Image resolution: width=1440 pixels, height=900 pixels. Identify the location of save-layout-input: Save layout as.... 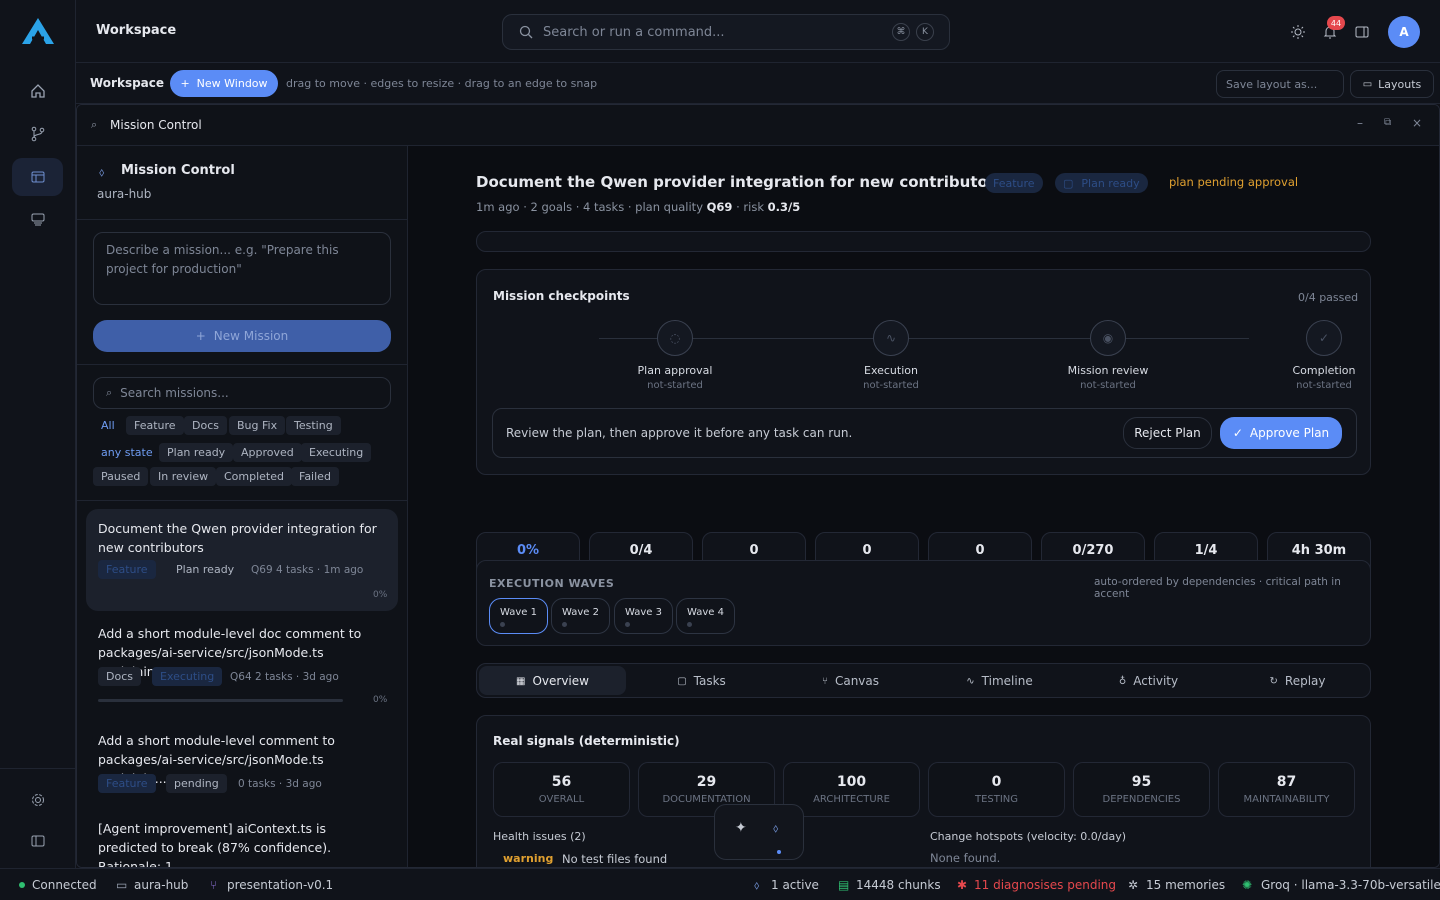
(1280, 84).